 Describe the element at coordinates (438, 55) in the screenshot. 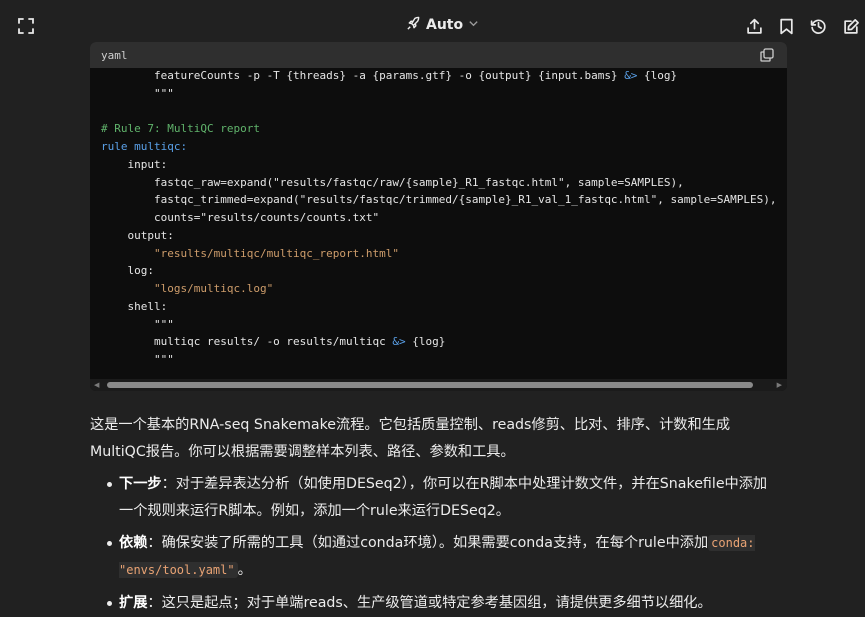

I see `code-block-header: yaml` at that location.